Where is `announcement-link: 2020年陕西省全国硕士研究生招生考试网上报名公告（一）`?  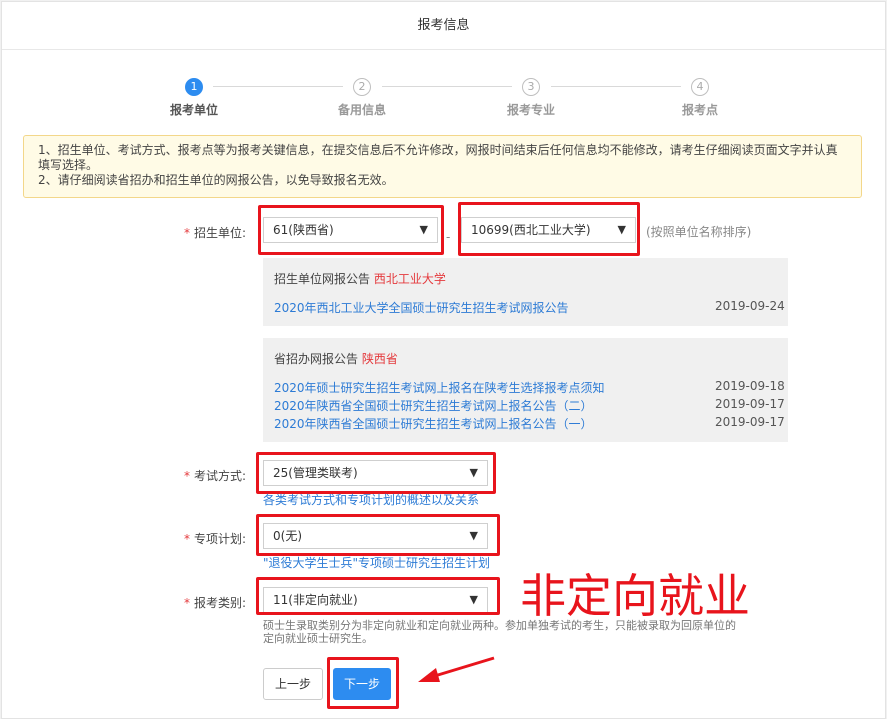 announcement-link: 2020年陕西省全国硕士研究生招生考试网上报名公告（一） is located at coordinates (433, 423).